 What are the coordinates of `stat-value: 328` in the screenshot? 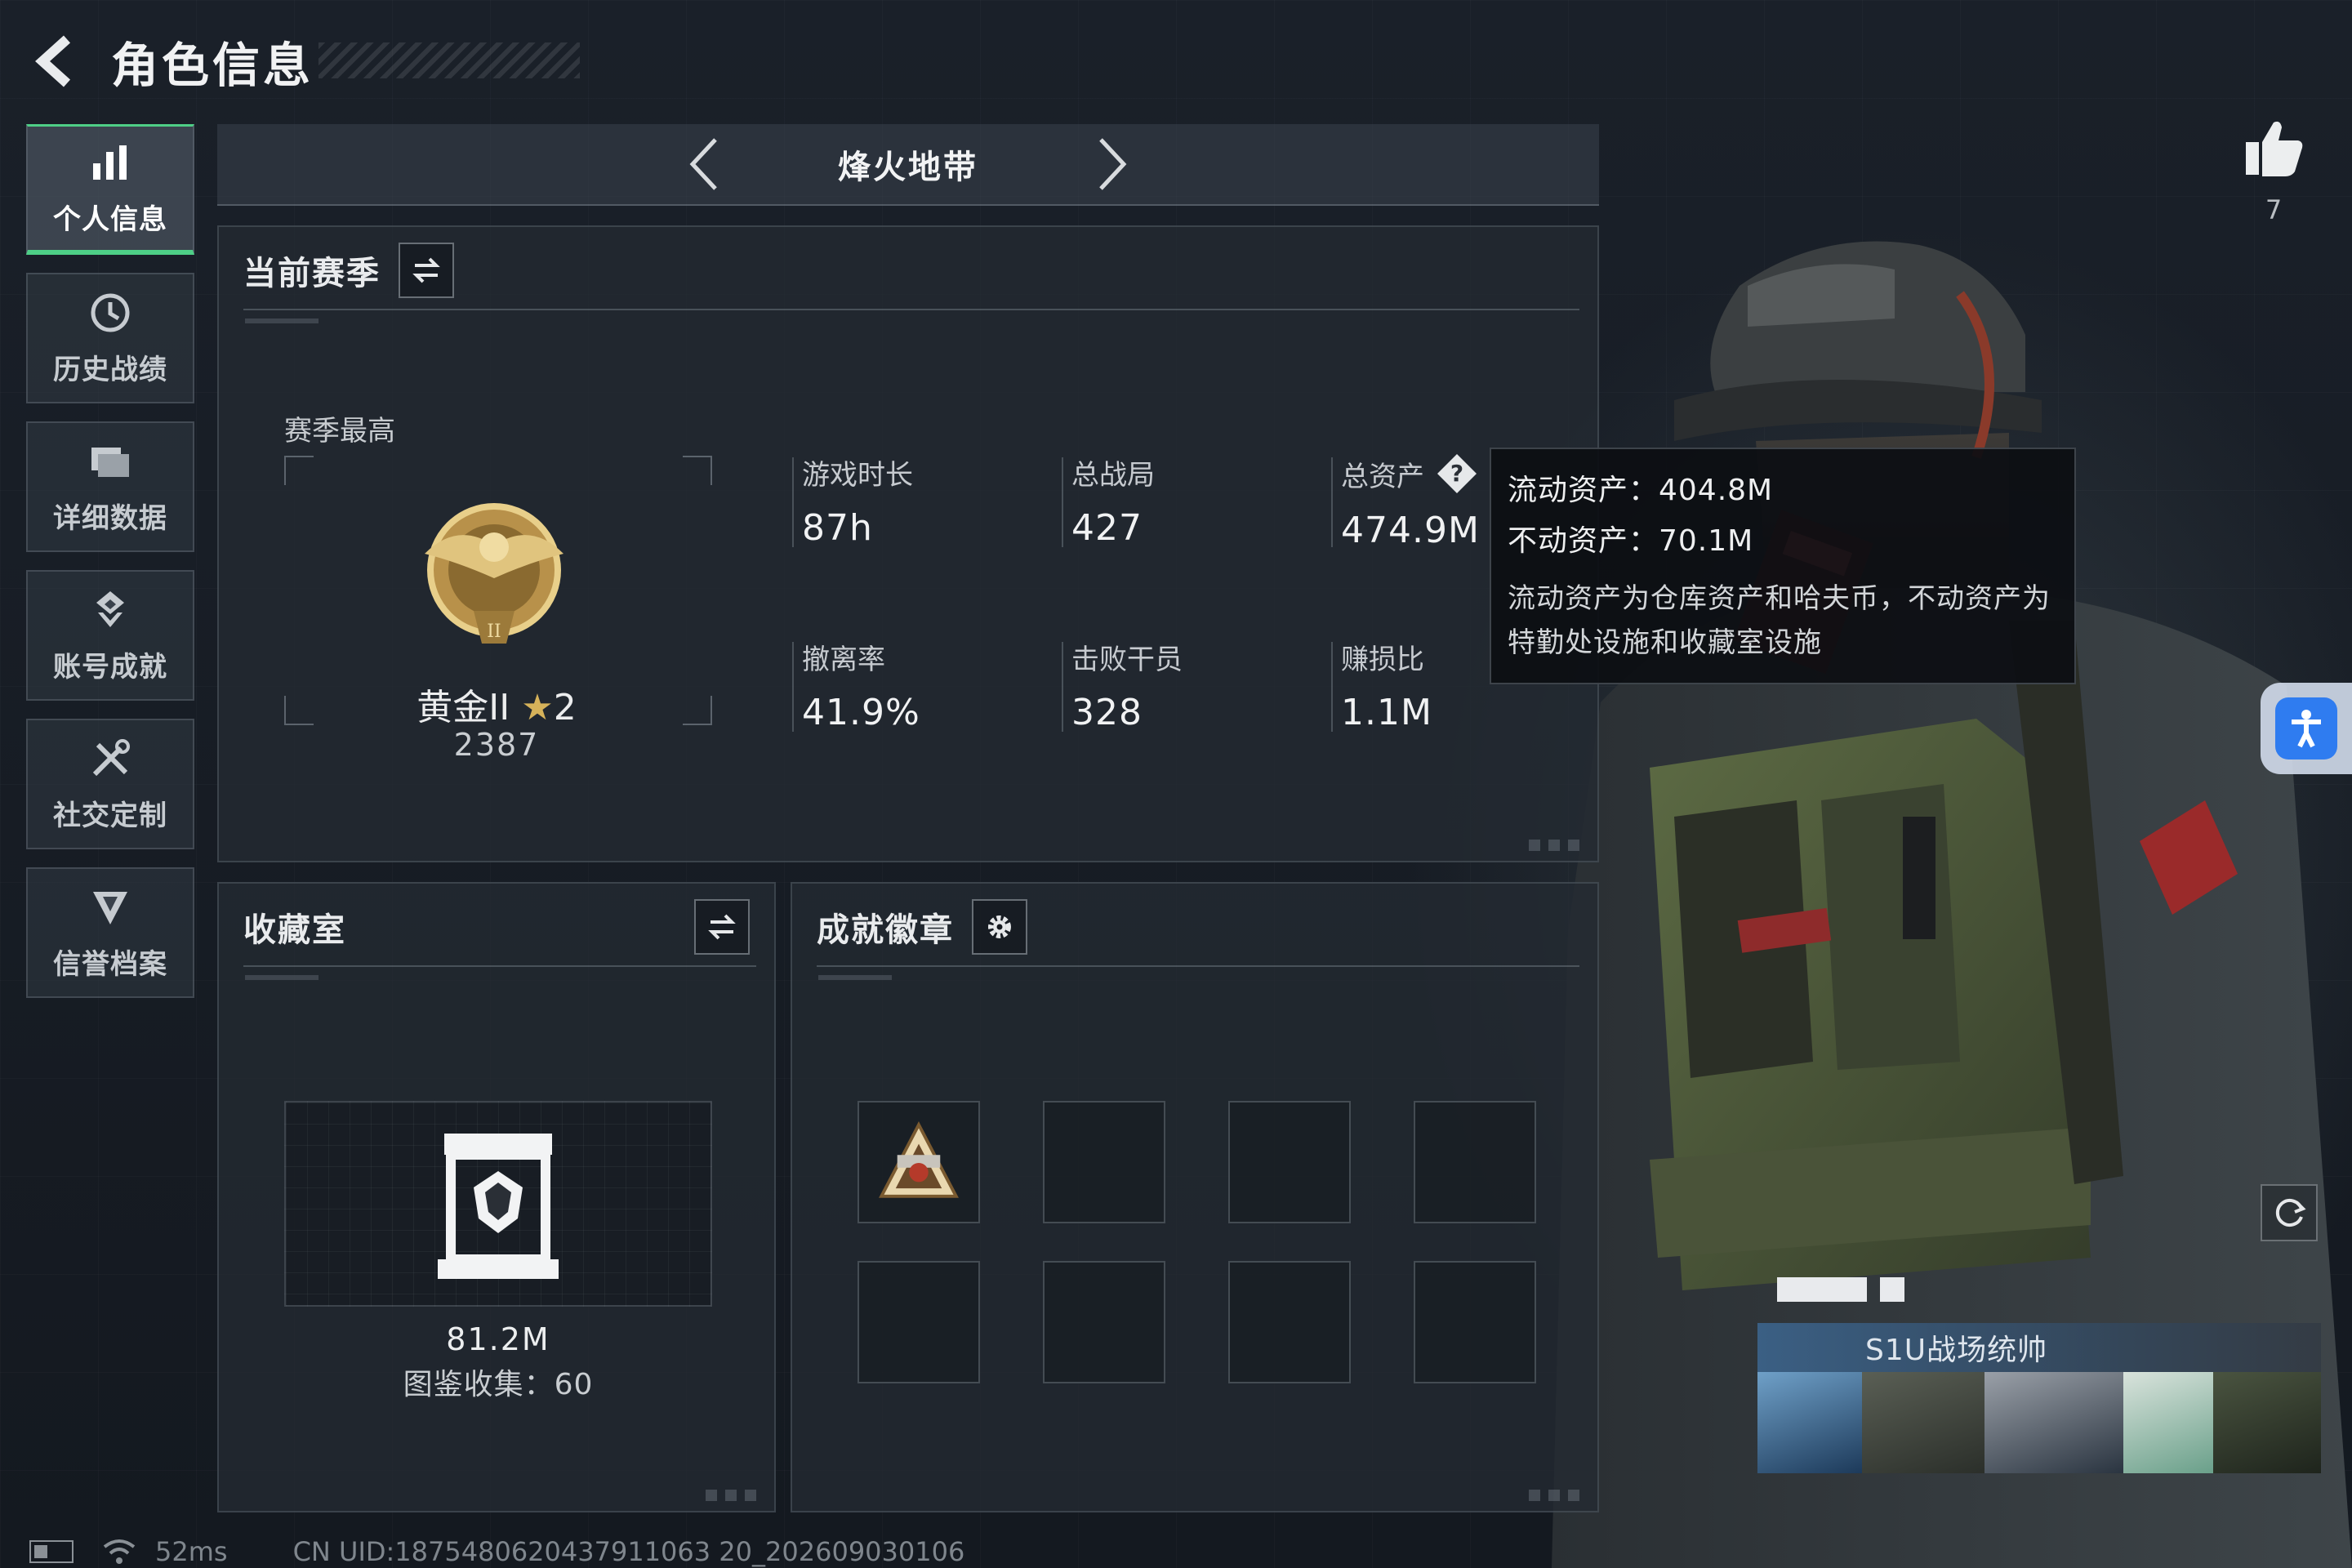 It's located at (1107, 712).